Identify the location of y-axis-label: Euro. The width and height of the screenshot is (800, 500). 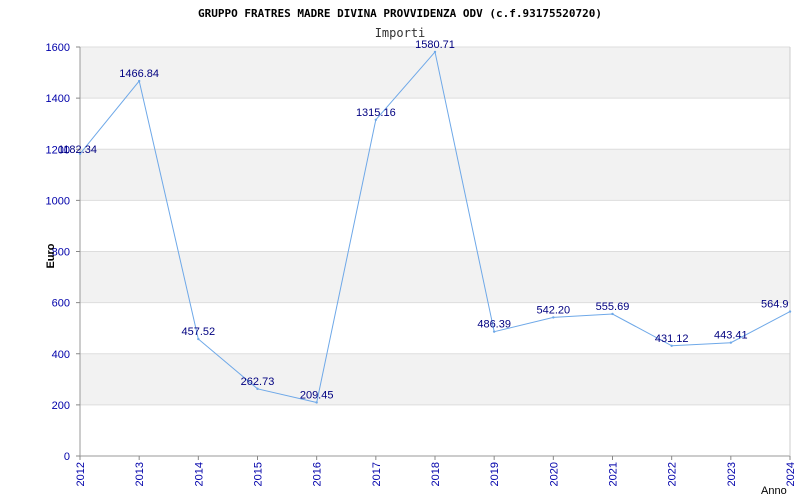
(51, 255).